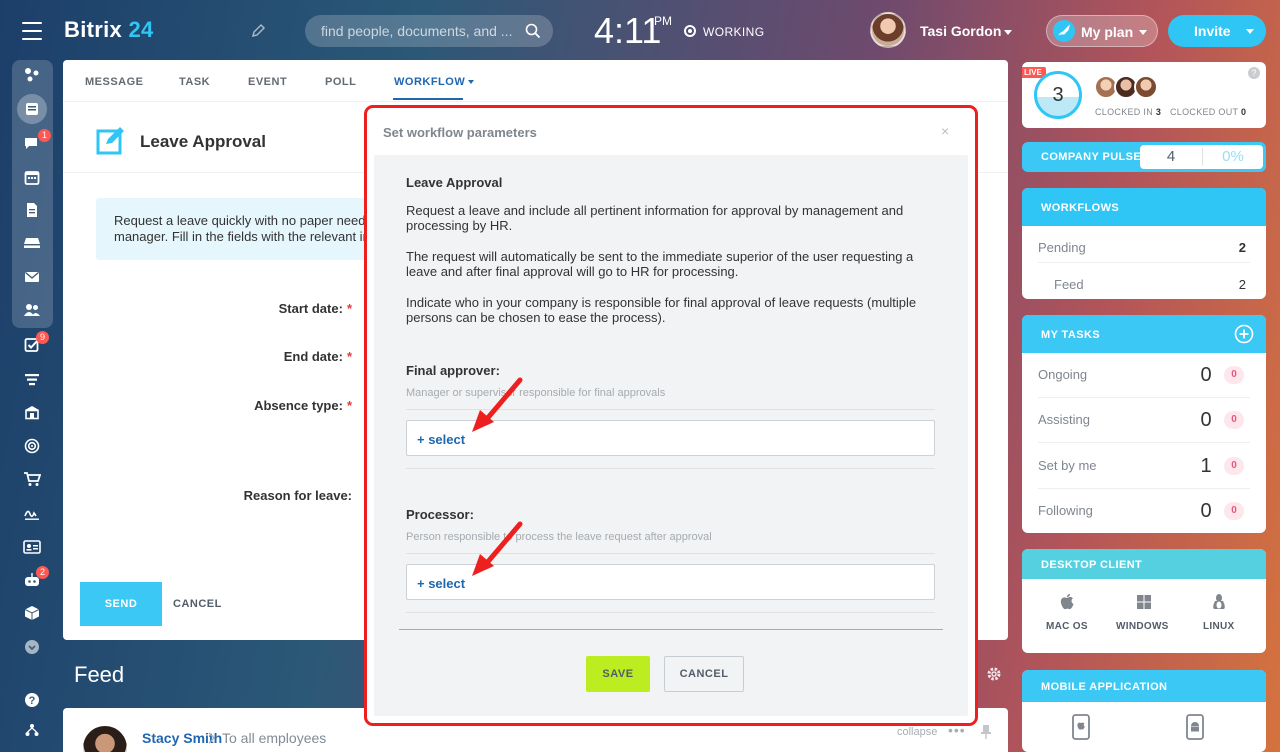  Describe the element at coordinates (267, 82) in the screenshot. I see `tab-event: EVENT` at that location.